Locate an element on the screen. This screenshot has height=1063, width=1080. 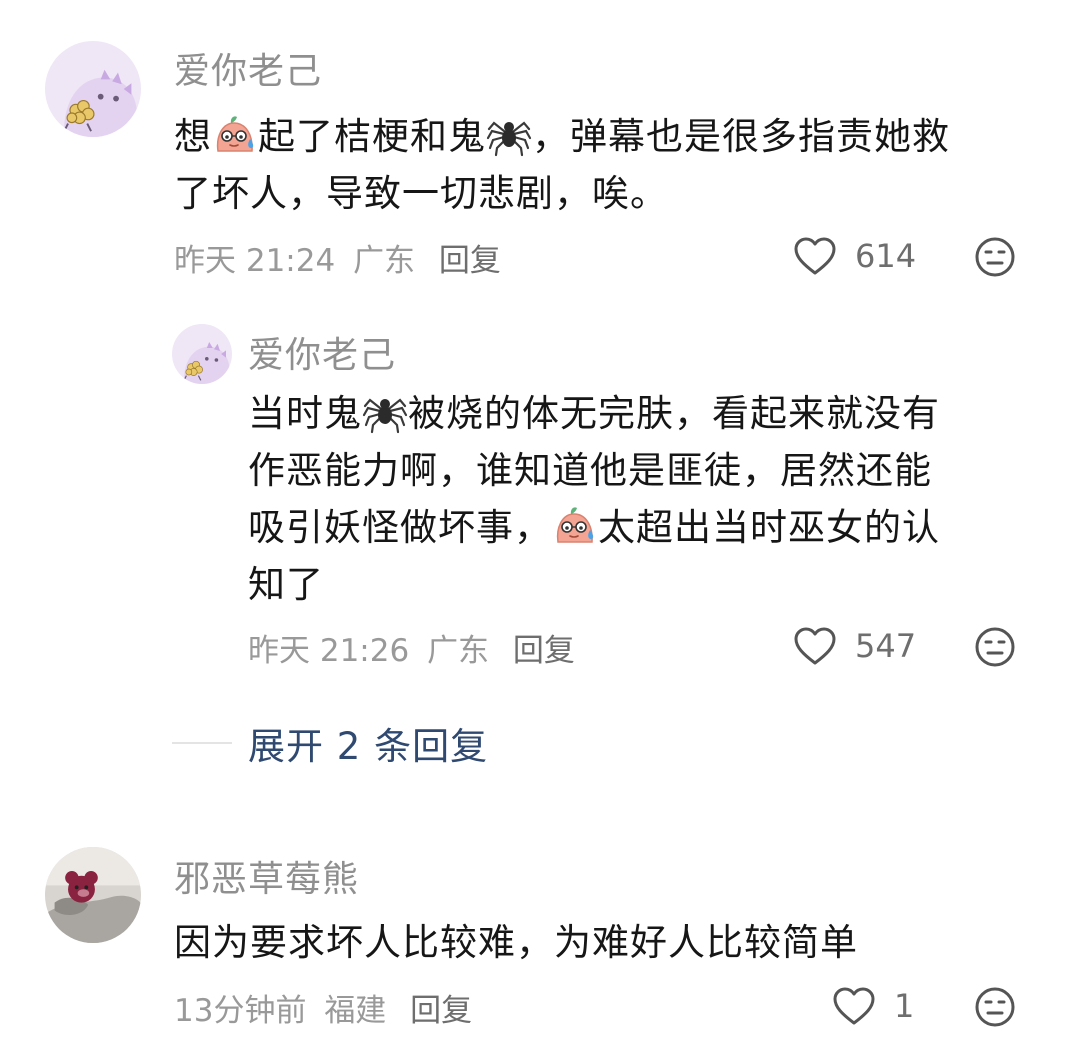
comment-location: 福建 is located at coordinates (355, 1011).